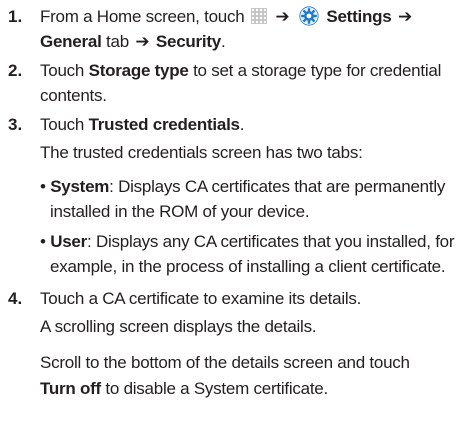  I want to click on security-label: Security, so click(188, 41).